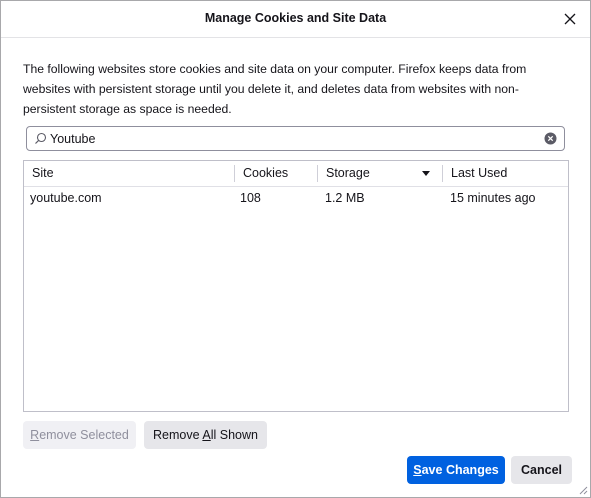 This screenshot has height=498, width=591. Describe the element at coordinates (250, 198) in the screenshot. I see `cell-cookies: 108` at that location.